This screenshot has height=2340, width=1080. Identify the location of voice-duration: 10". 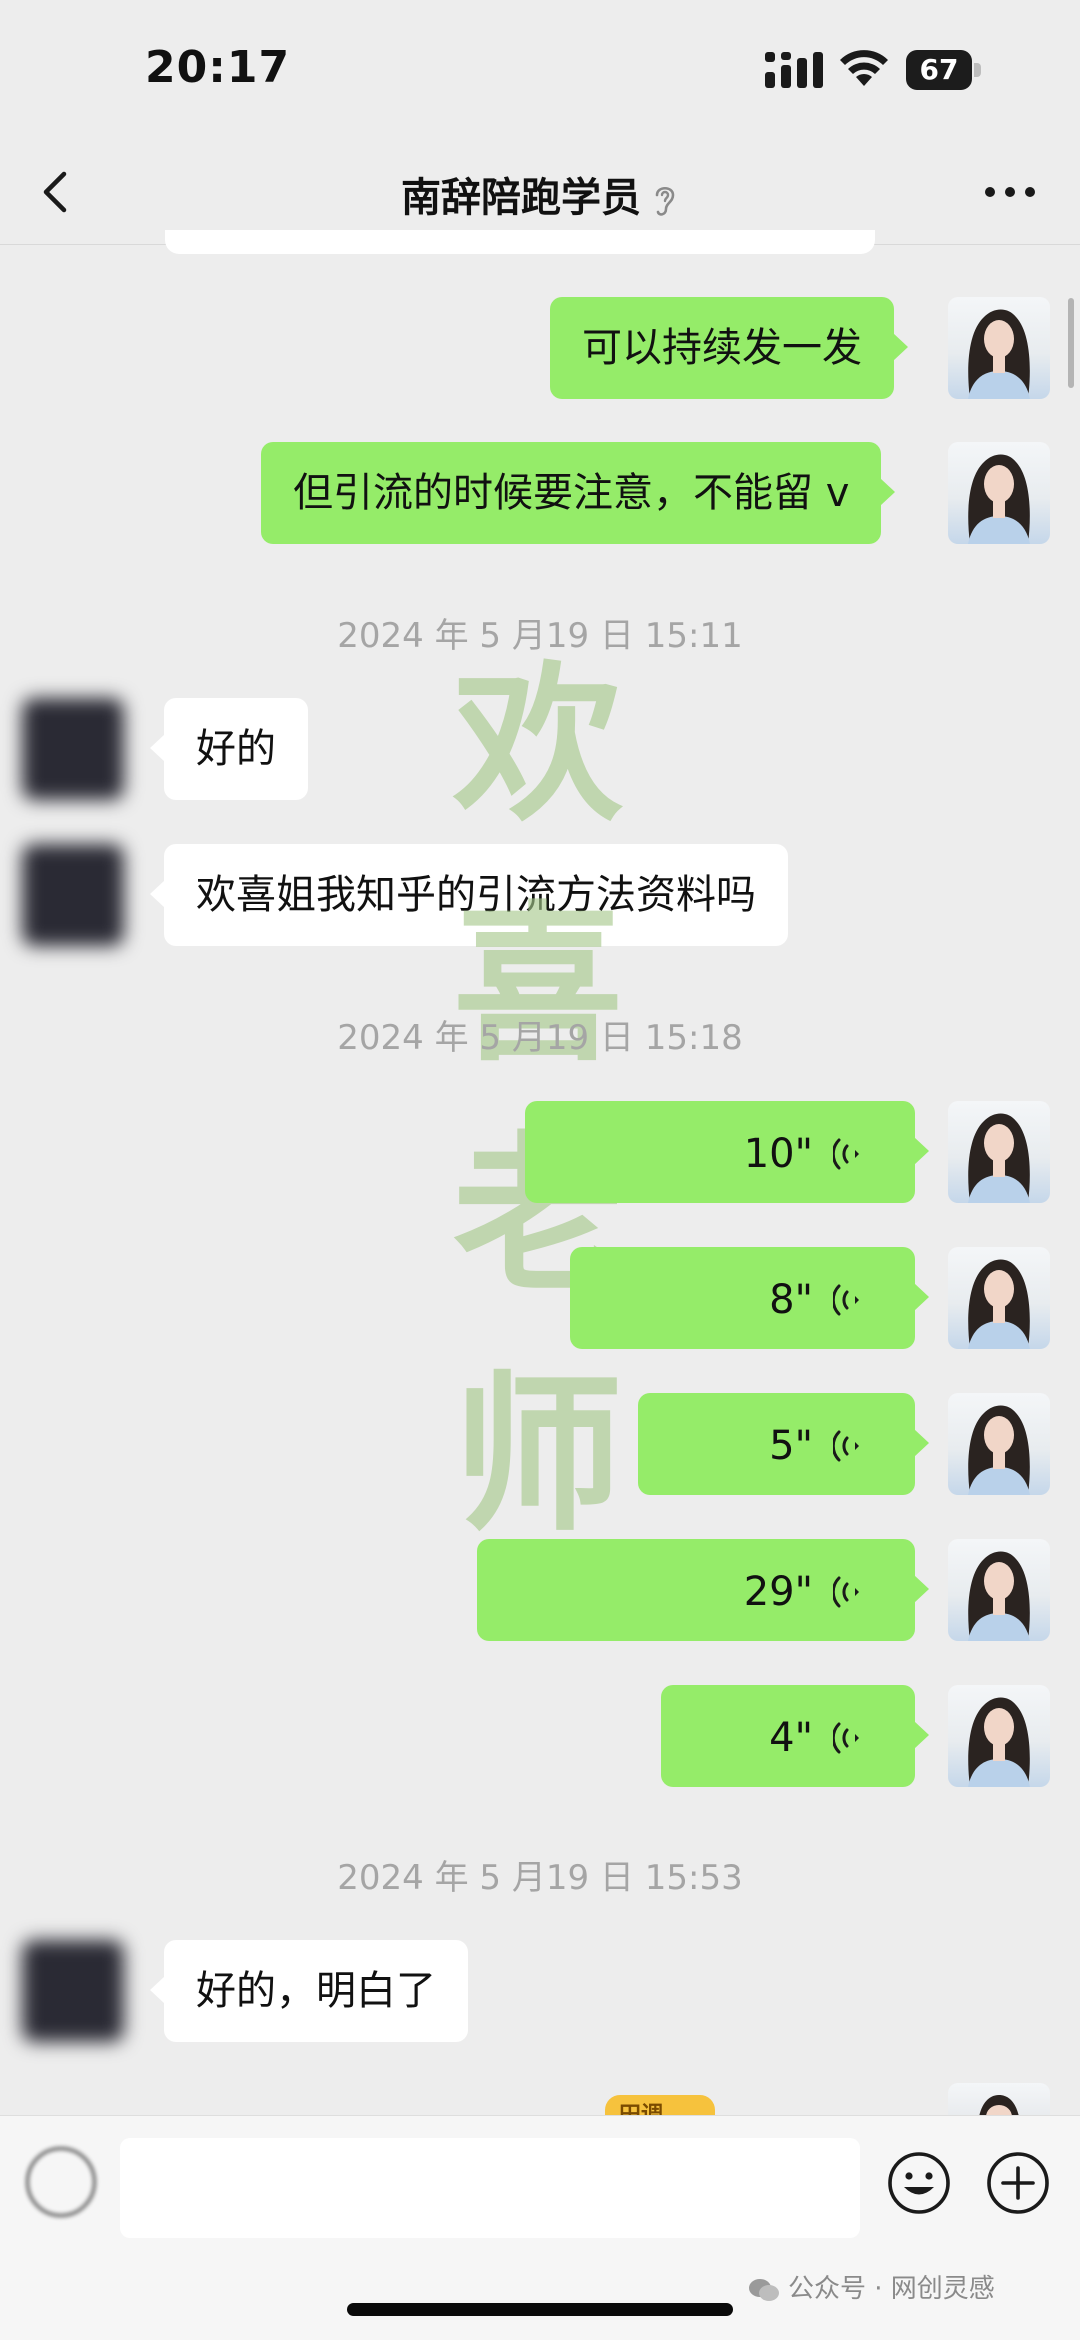
(778, 1154).